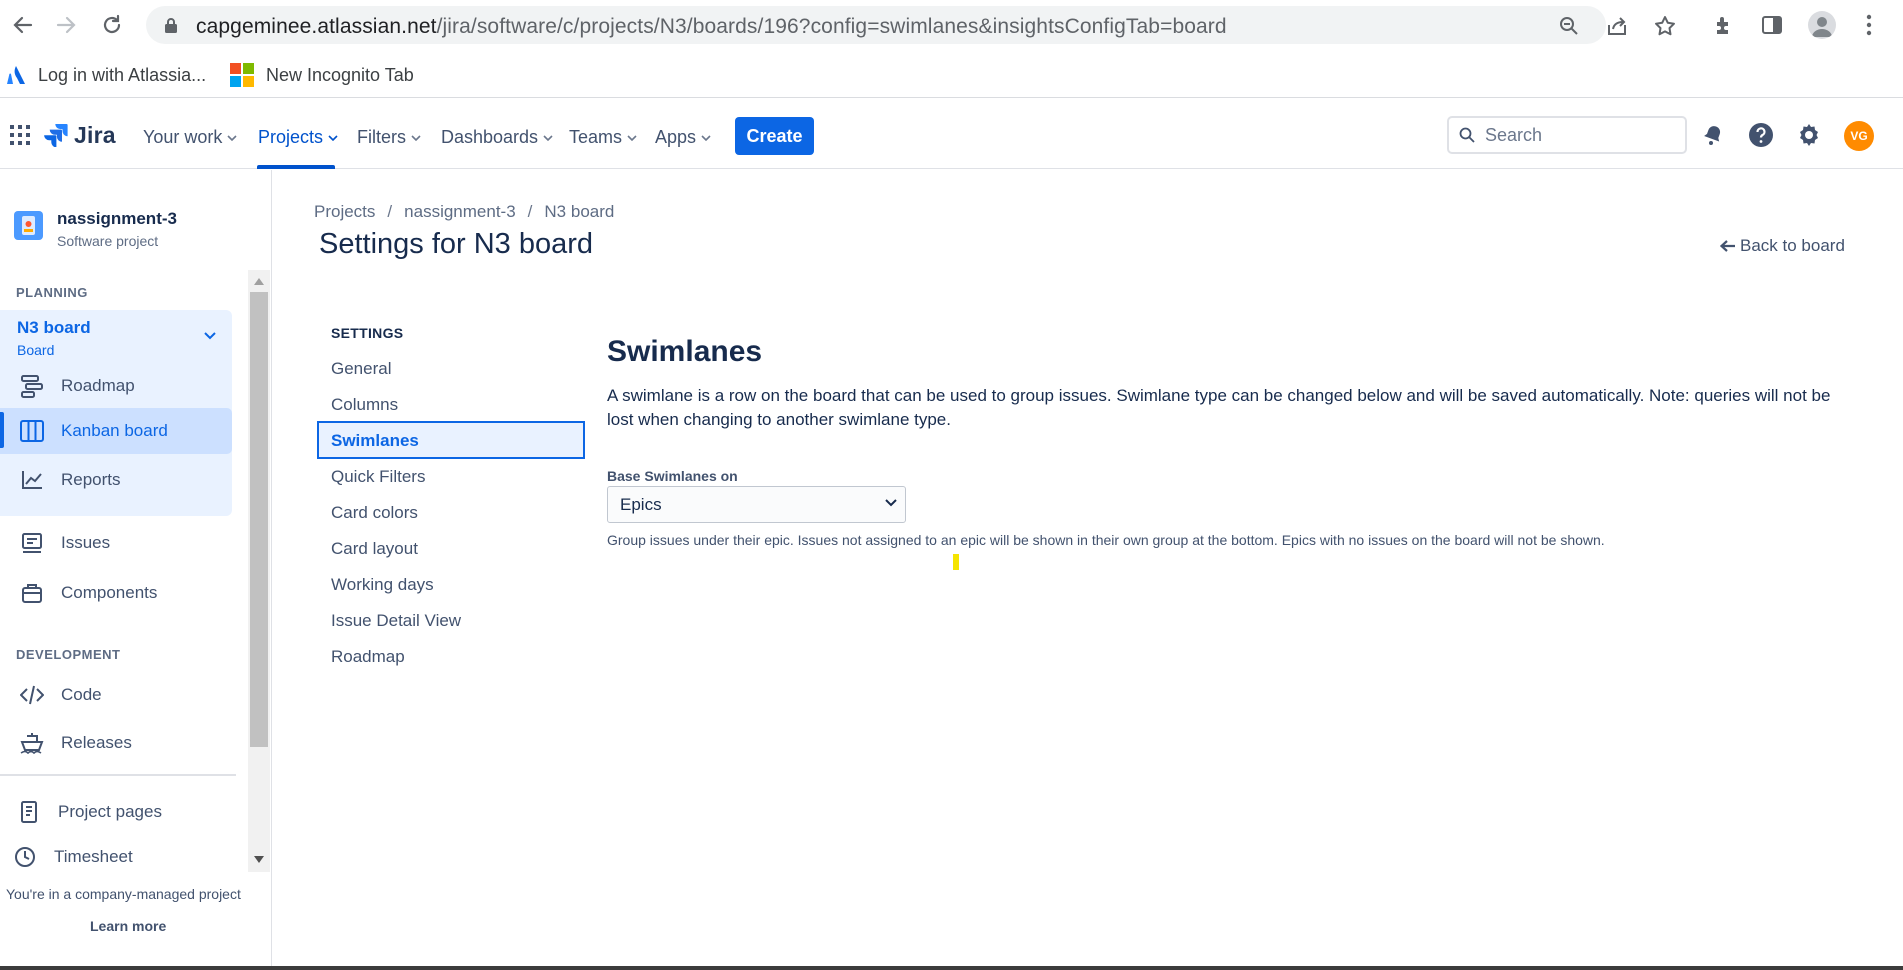  Describe the element at coordinates (368, 657) in the screenshot. I see `settings-item-roadmap: Roadmap` at that location.